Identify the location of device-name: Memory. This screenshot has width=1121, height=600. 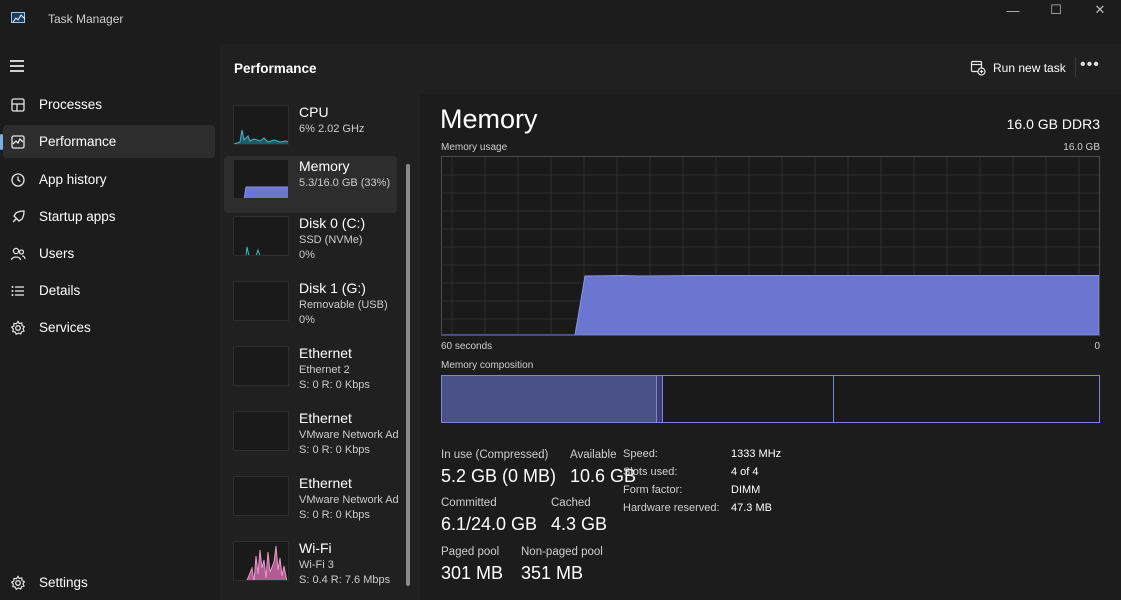
(324, 166).